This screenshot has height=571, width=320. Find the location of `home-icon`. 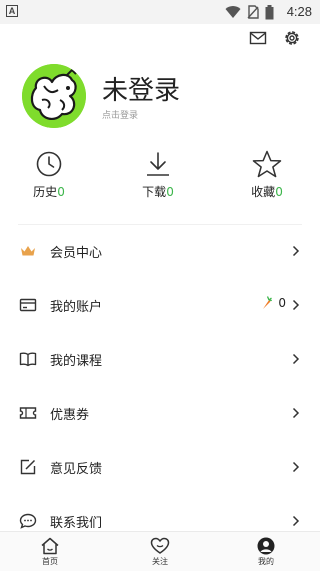

home-icon is located at coordinates (50, 546).